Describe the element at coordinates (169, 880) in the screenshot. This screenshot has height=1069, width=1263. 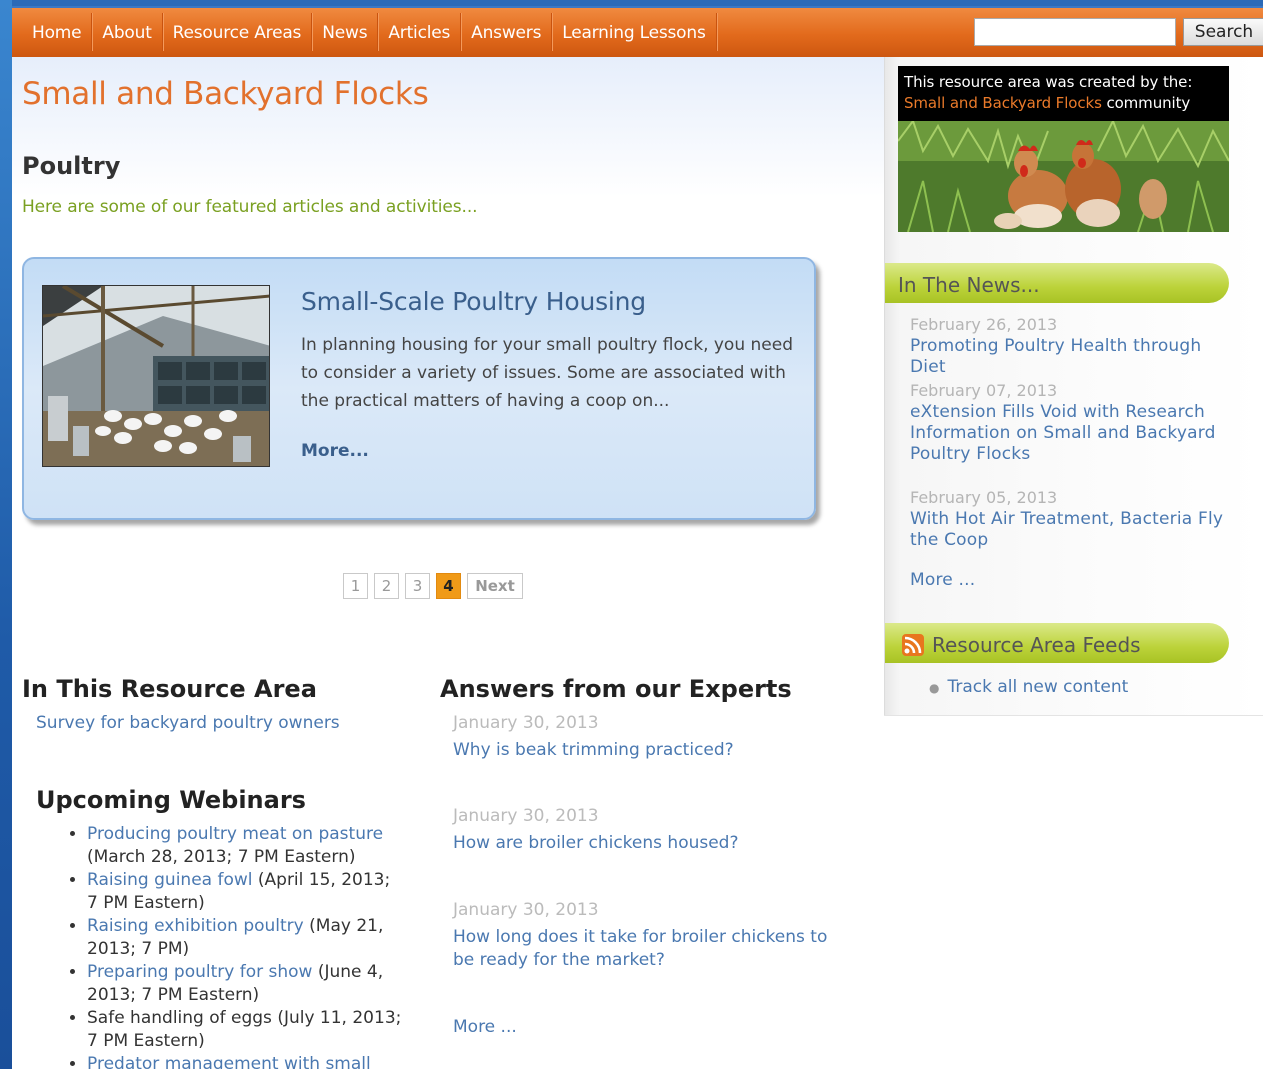
I see `webinar-link: Raising guinea fowl` at that location.